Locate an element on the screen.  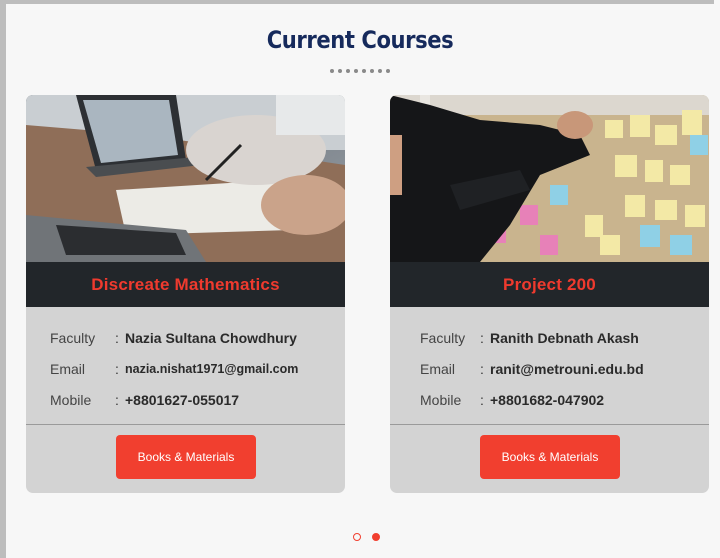
faculty-value: Nazia Sultana Chowdhury is located at coordinates (211, 337).